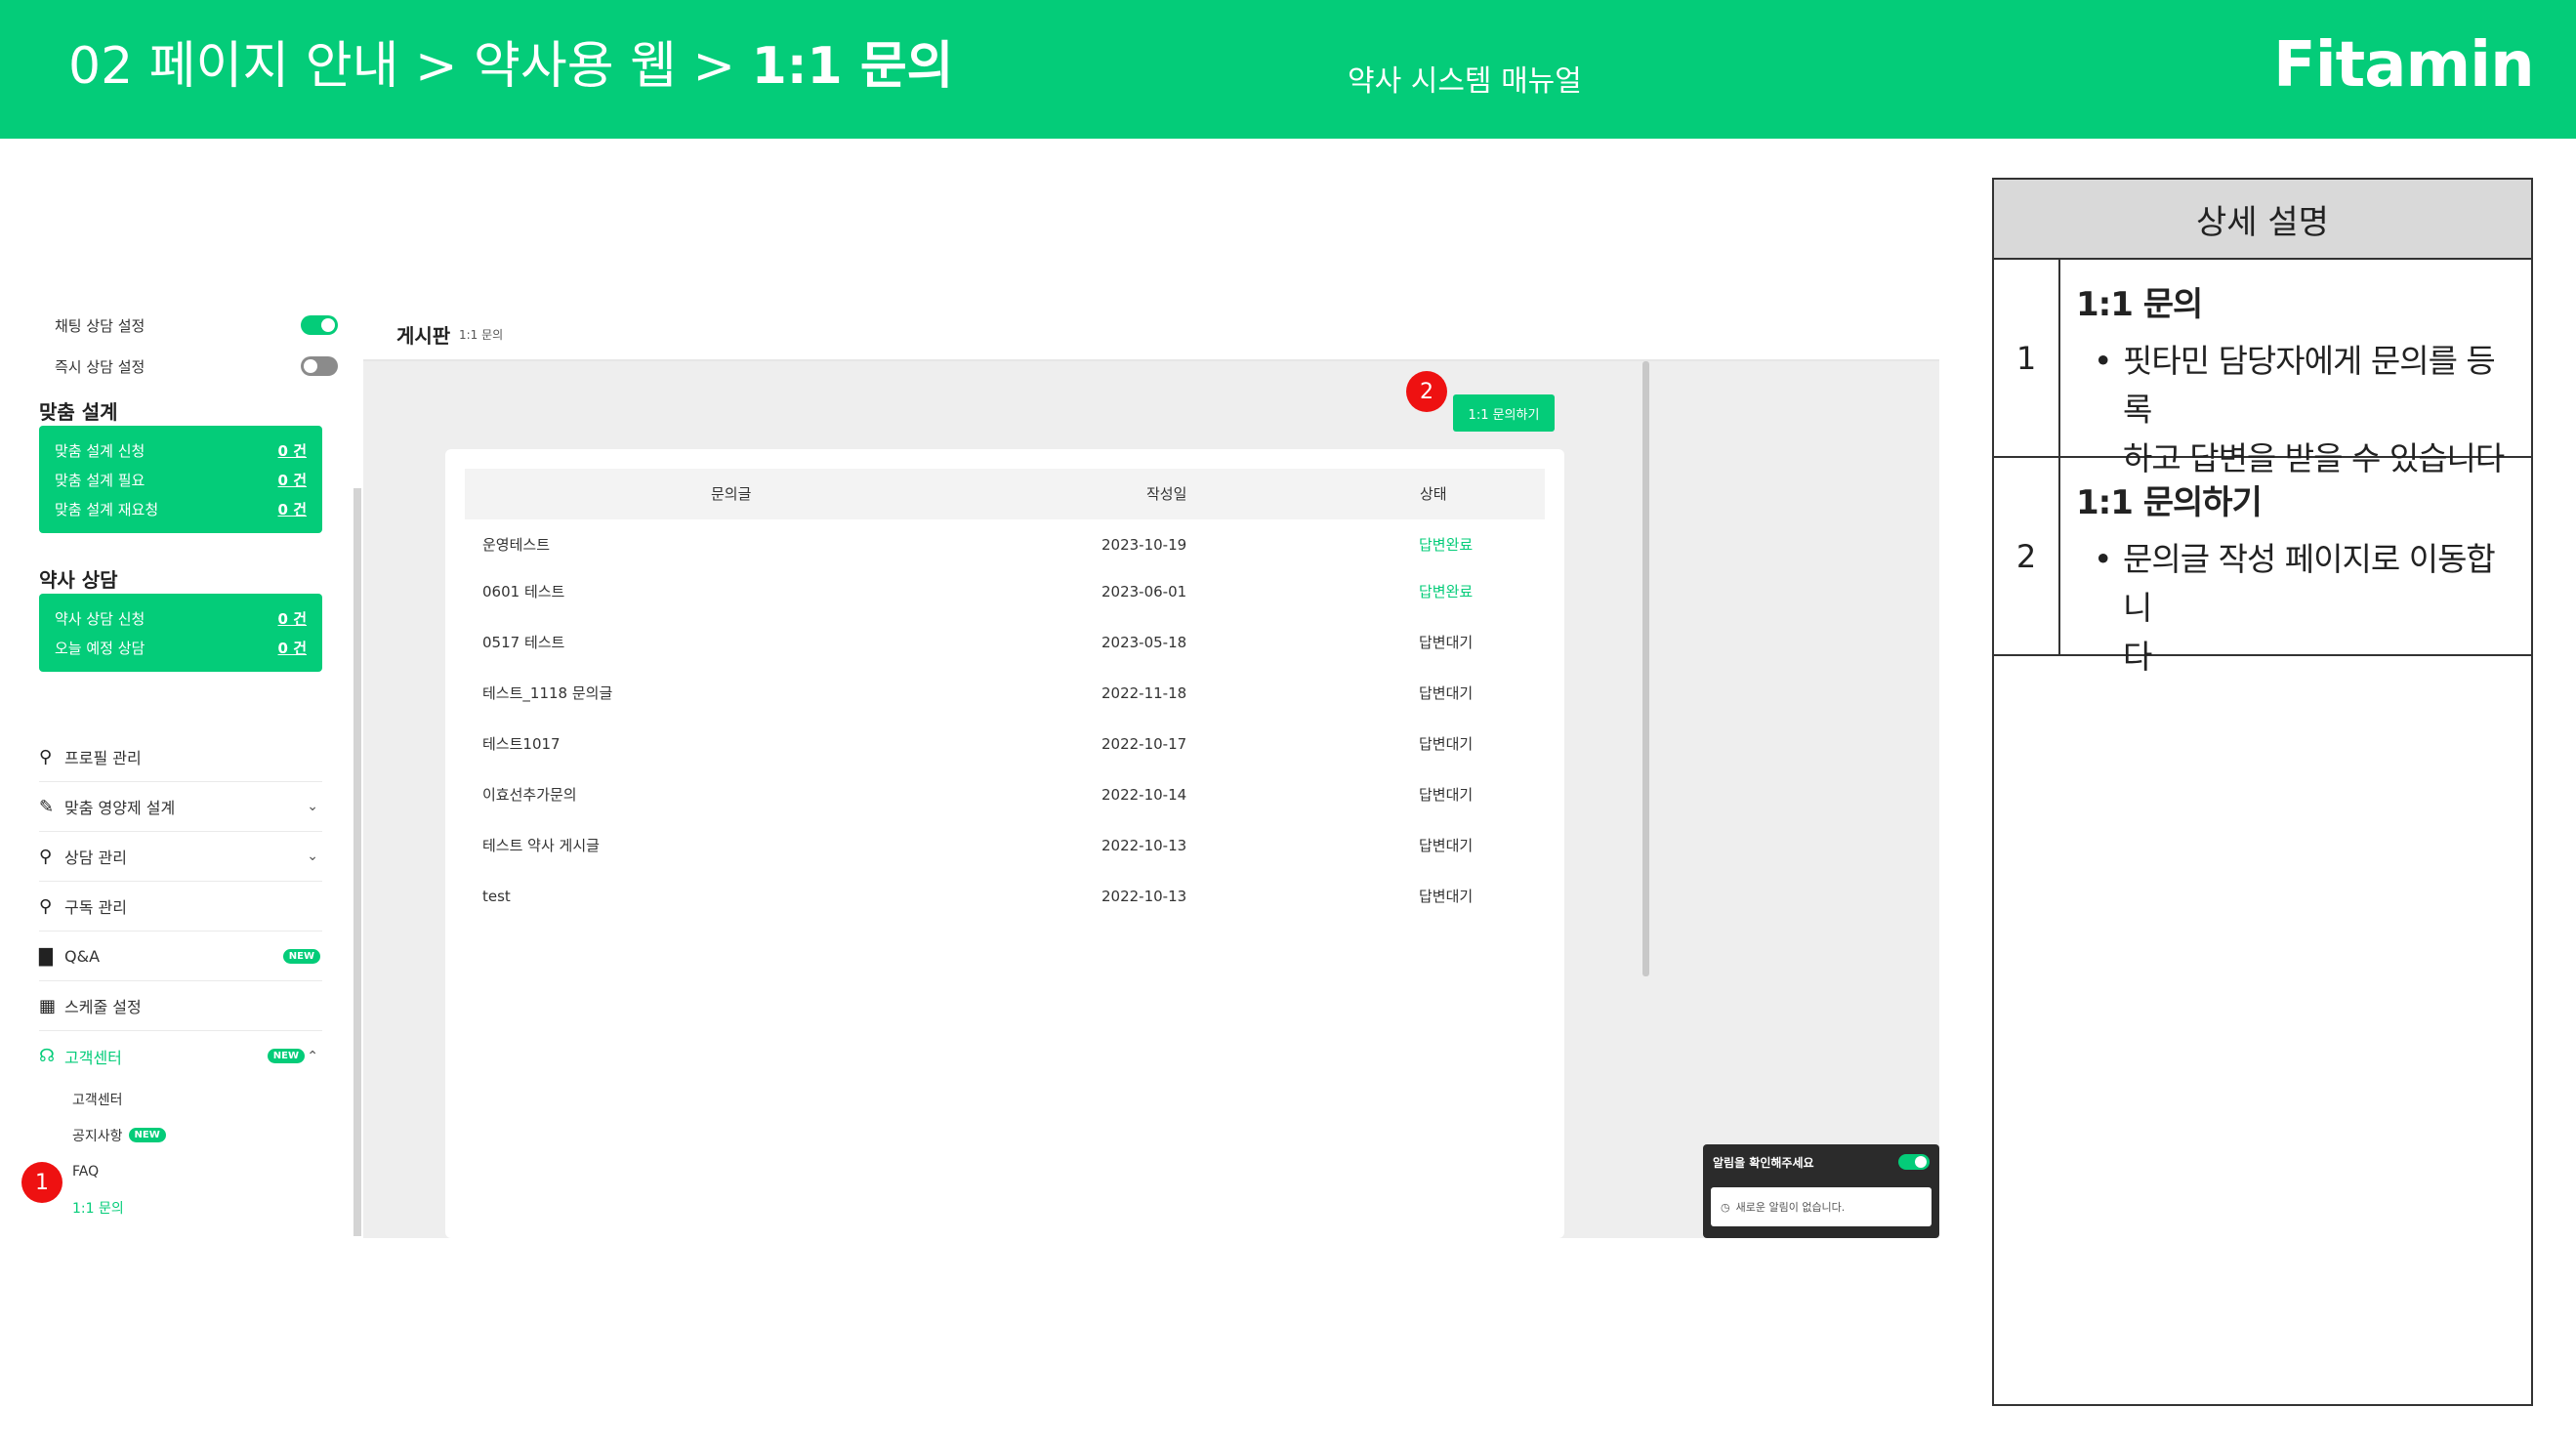 This screenshot has width=2576, height=1449. Describe the element at coordinates (2263, 220) in the screenshot. I see `detail-heading: 상세 설명` at that location.